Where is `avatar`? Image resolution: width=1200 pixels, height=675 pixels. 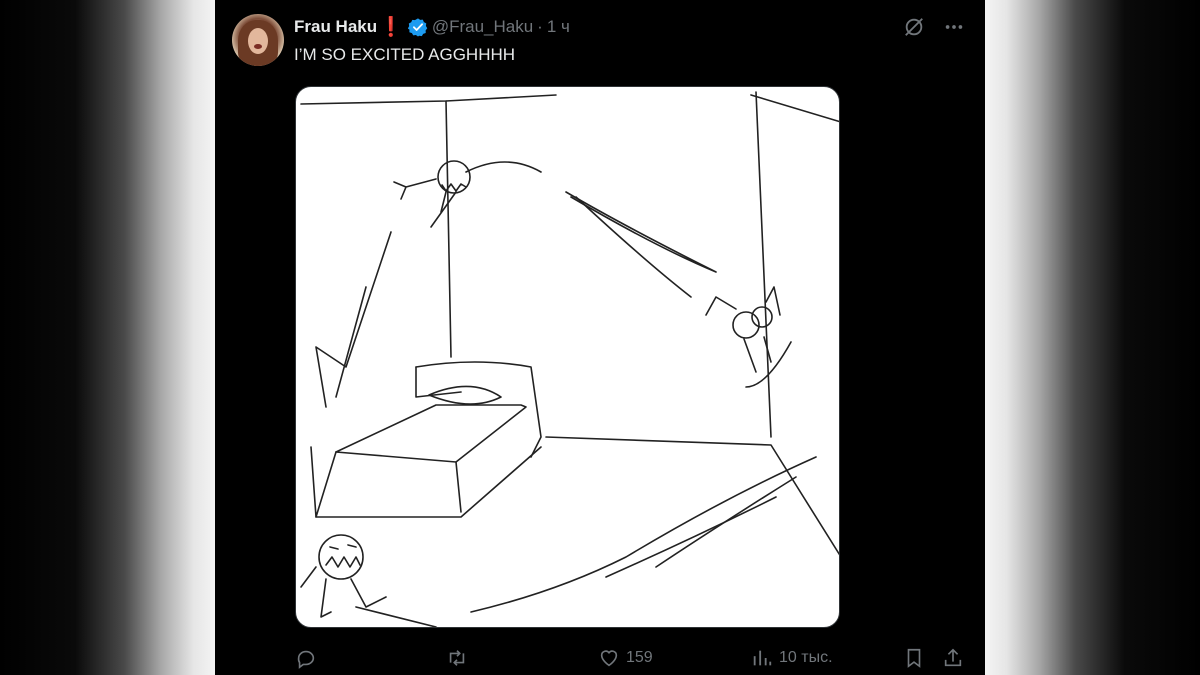
avatar is located at coordinates (258, 40).